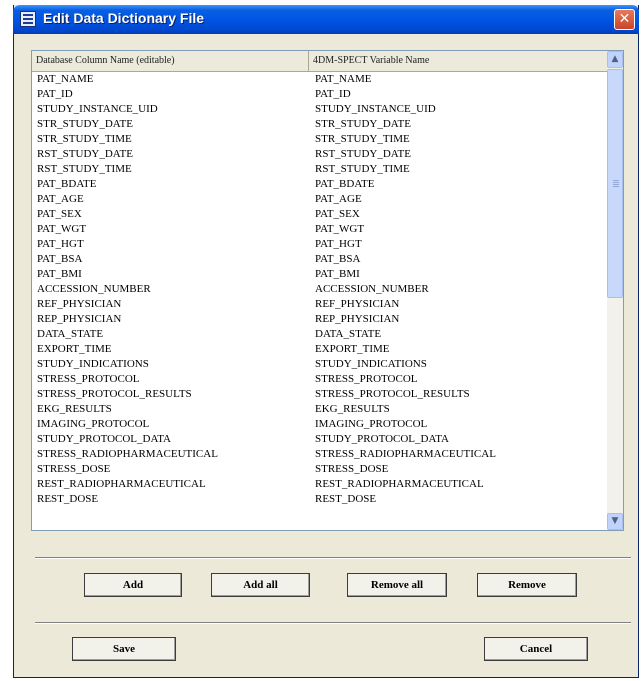 This screenshot has height=681, width=644. What do you see at coordinates (59, 274) in the screenshot?
I see `database-column-name-cell: PAT_BMI` at bounding box center [59, 274].